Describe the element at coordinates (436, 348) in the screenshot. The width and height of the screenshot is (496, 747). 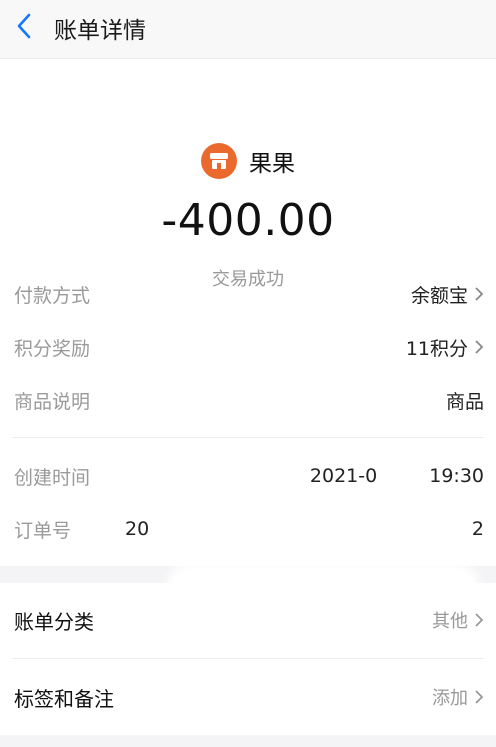
I see `points-reward-value: 11积分` at that location.